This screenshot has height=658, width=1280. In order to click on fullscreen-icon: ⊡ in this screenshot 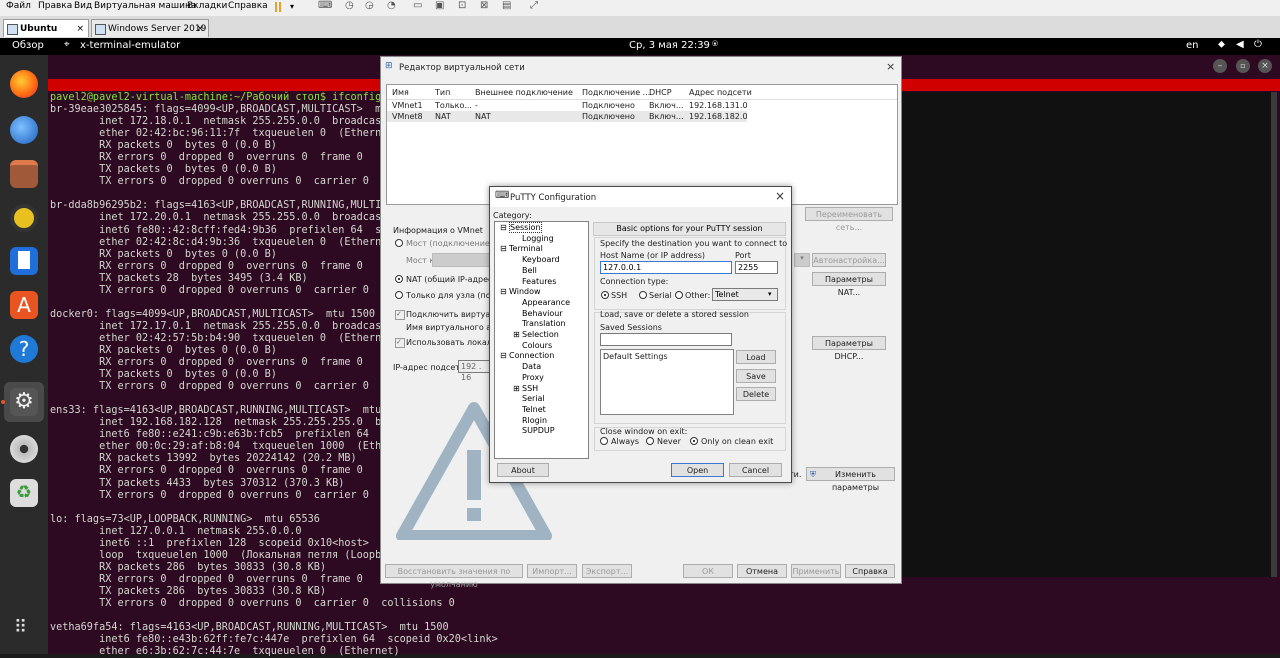, I will do `click(462, 5)`.